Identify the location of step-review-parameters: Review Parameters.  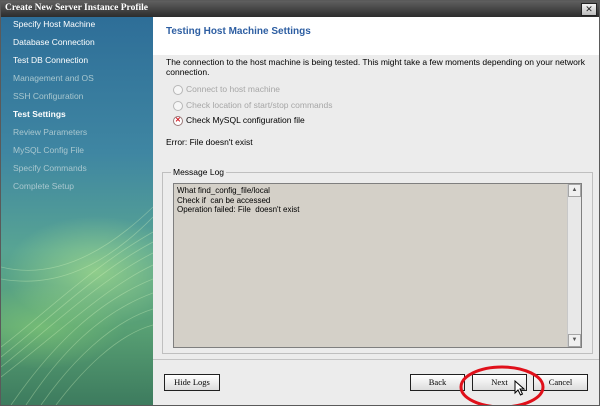
(50, 132).